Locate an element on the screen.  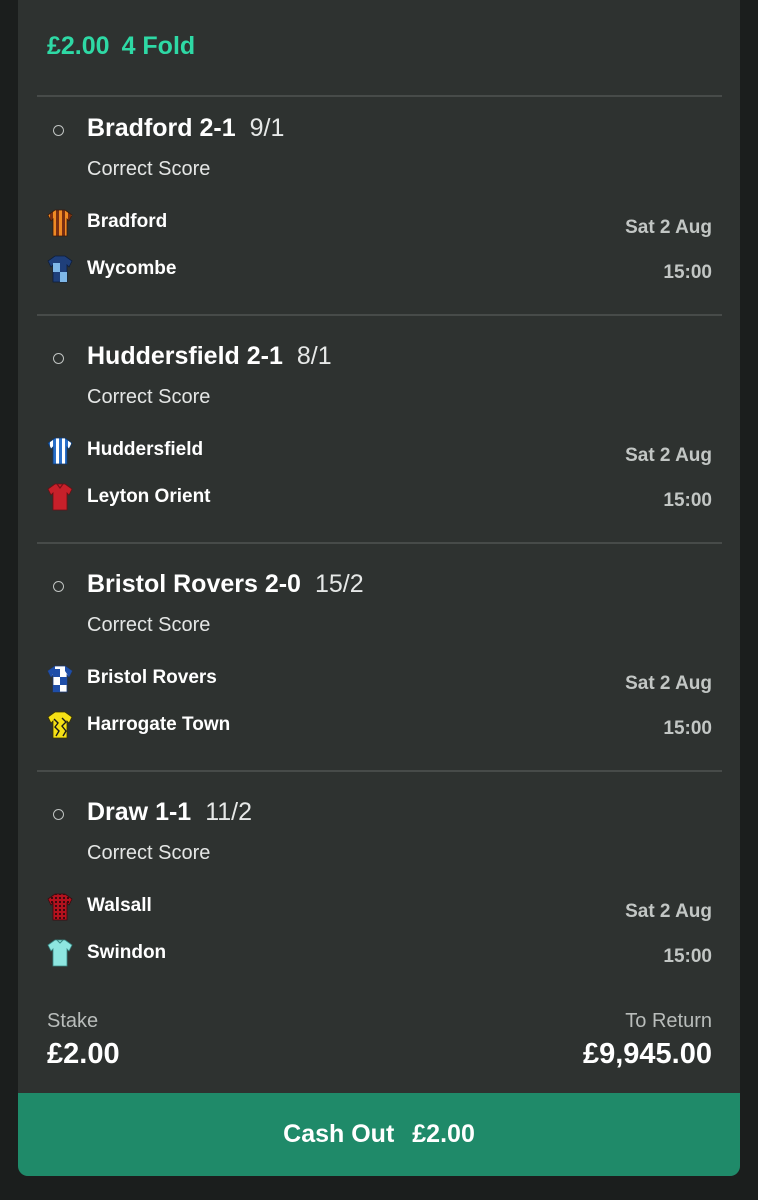
huddersfield-kit-icon is located at coordinates (60, 451).